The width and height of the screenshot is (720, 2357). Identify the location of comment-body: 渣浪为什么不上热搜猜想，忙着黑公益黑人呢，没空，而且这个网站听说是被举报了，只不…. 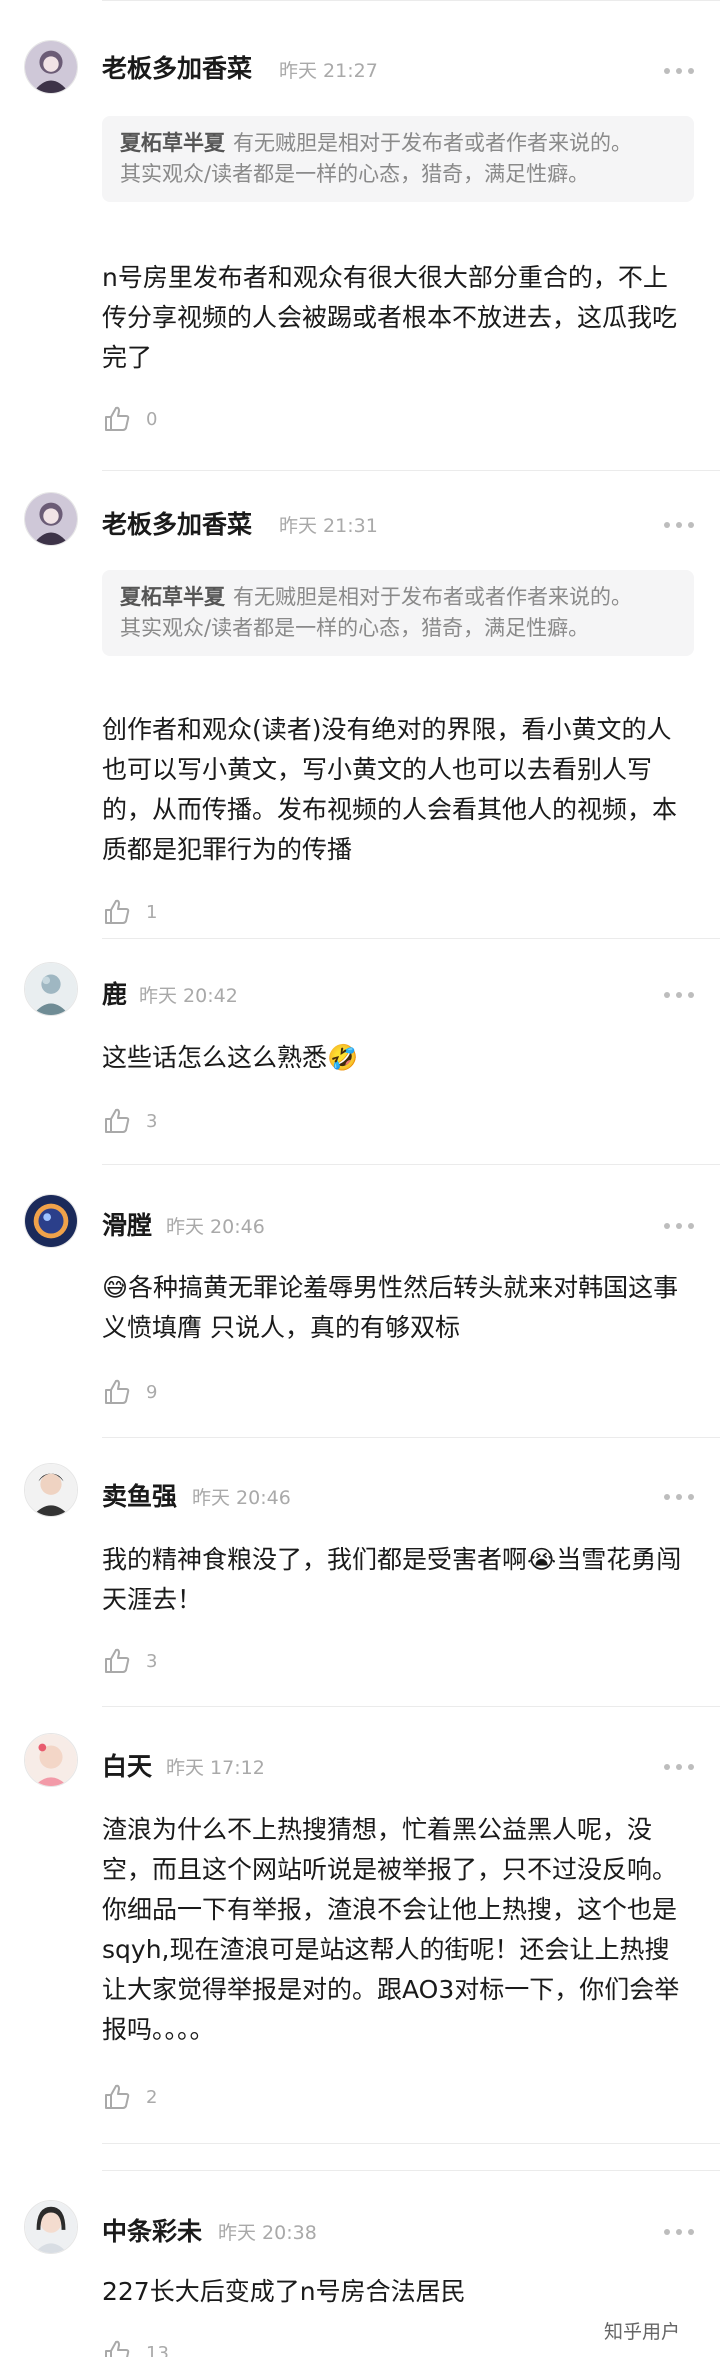
(391, 1929).